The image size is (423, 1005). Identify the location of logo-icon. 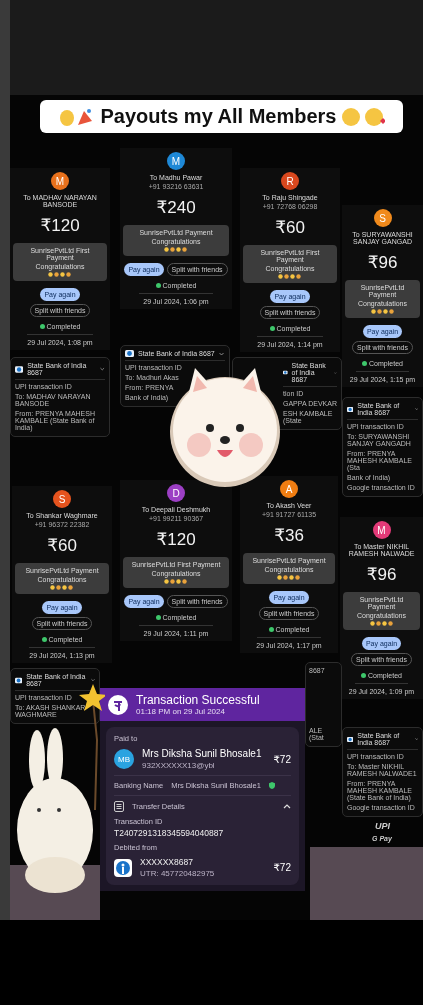
(118, 704).